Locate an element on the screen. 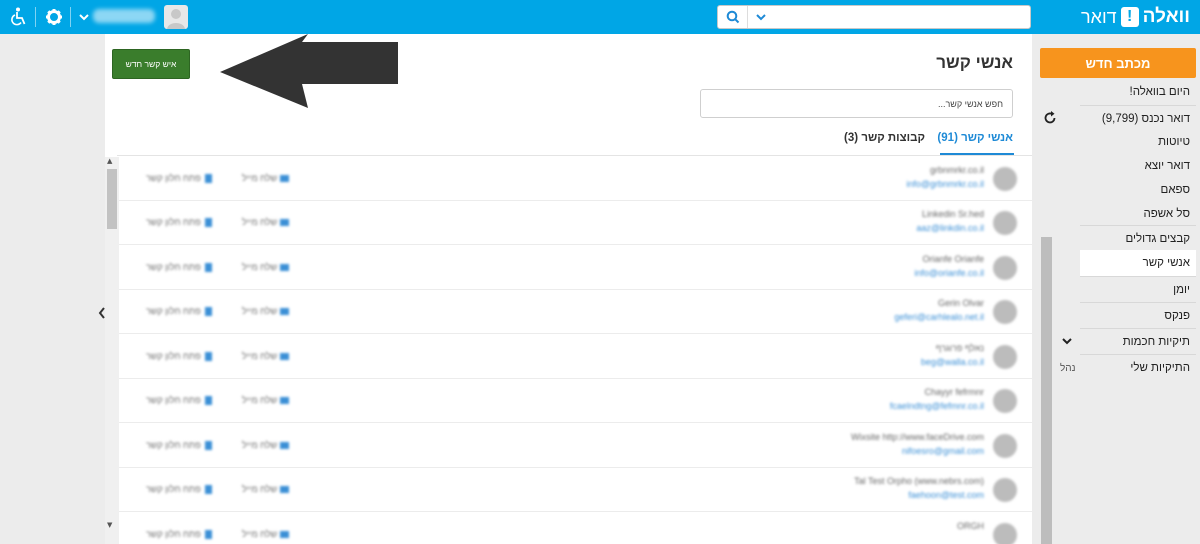 The width and height of the screenshot is (1200, 544). walla-mail-logo: וואלה ! דואר is located at coordinates (1135, 17).